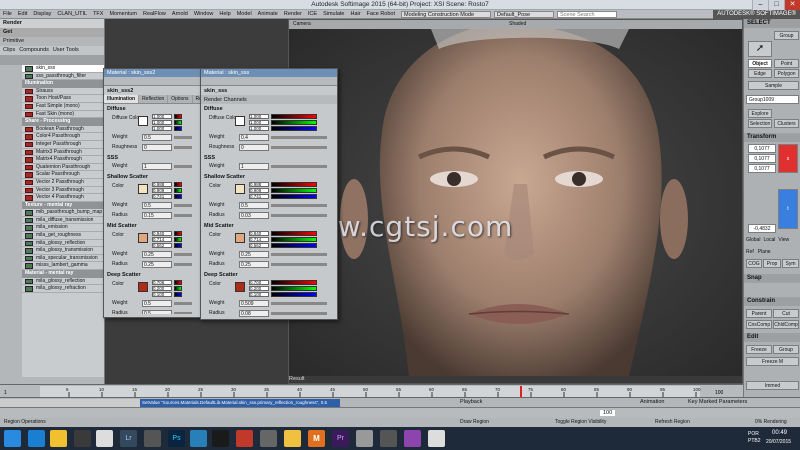  I want to click on menu-item: ICE, so click(312, 14).